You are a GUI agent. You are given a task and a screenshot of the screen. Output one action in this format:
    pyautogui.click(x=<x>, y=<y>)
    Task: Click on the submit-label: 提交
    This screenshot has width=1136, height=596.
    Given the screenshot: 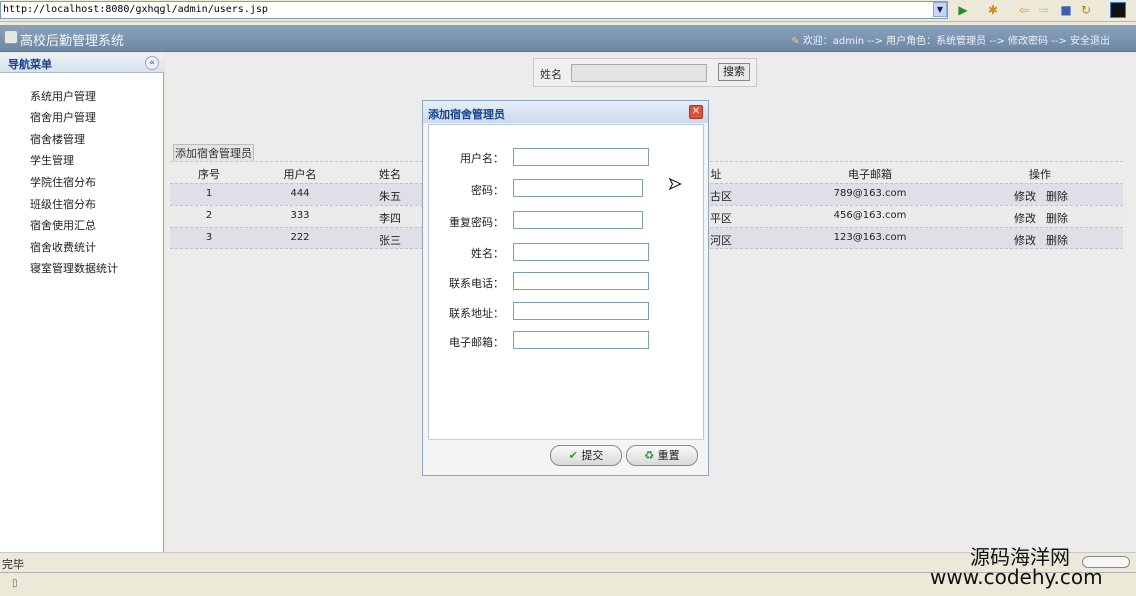 What is the action you would take?
    pyautogui.click(x=592, y=455)
    